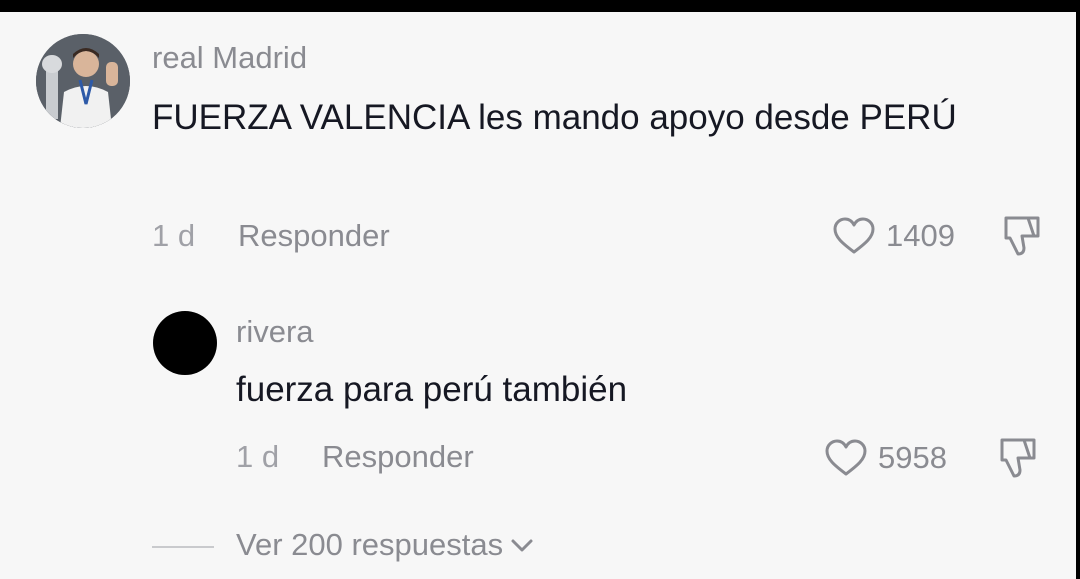 The height and width of the screenshot is (579, 1080). I want to click on reply-button: Responder, so click(314, 236).